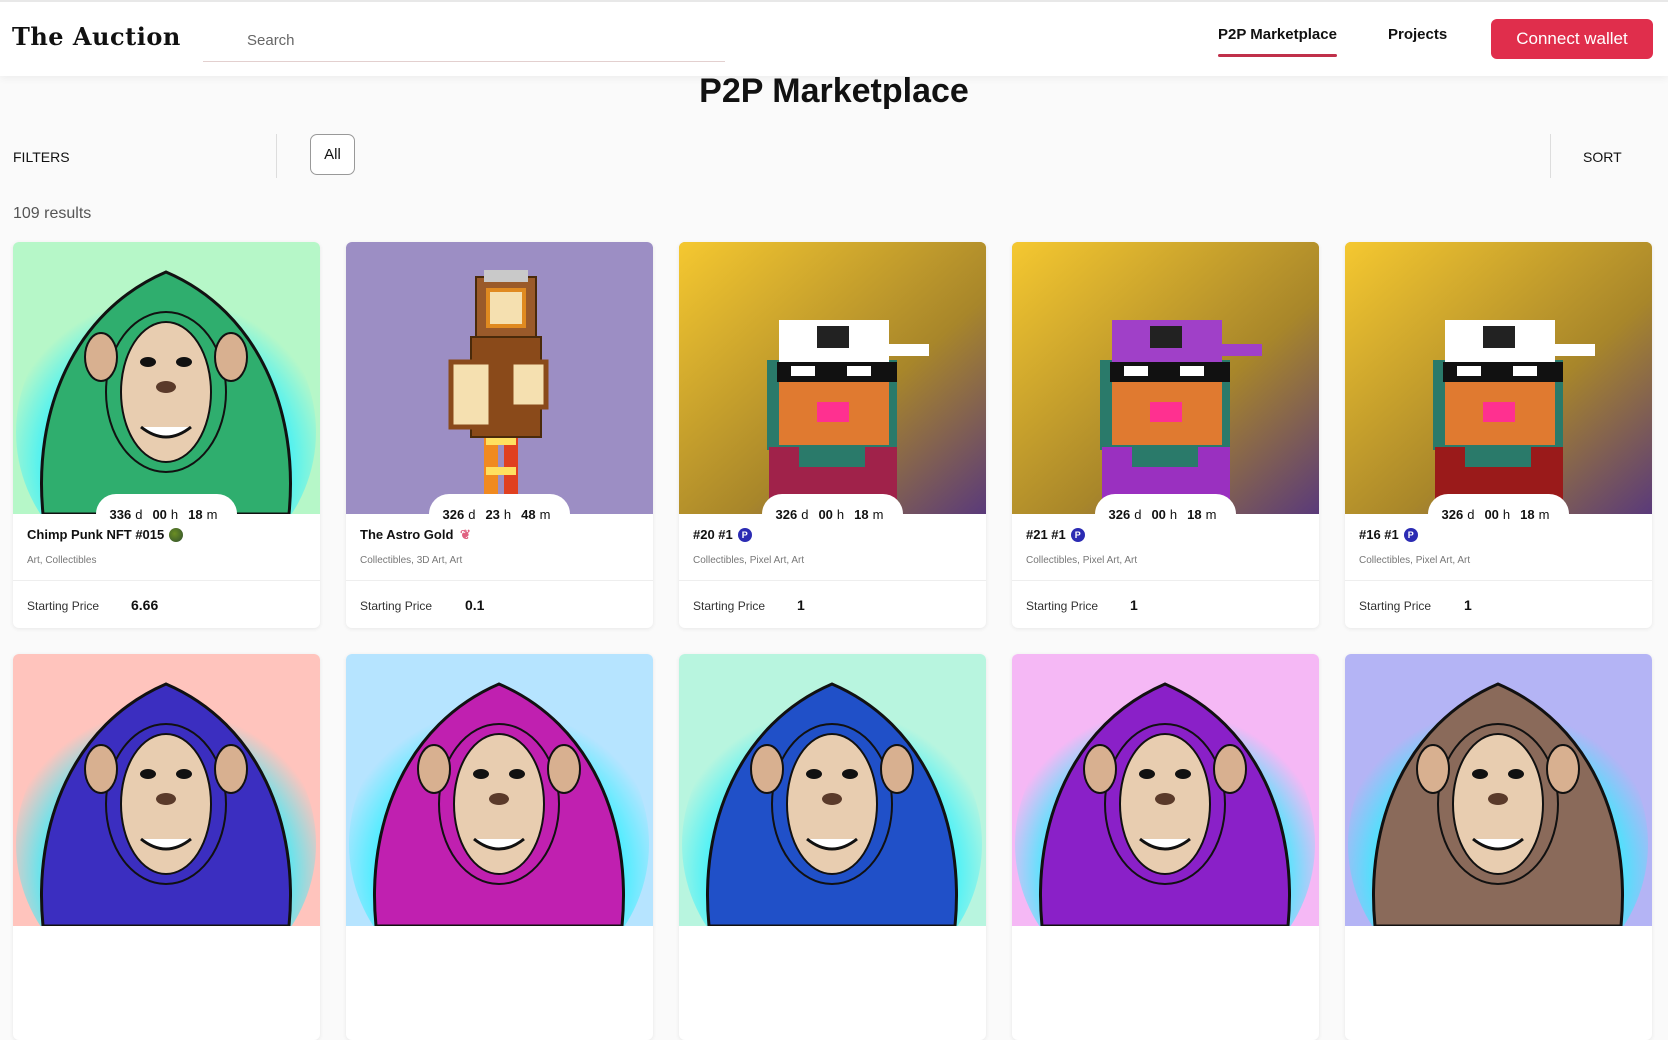 This screenshot has height=1040, width=1668. Describe the element at coordinates (1388, 534) in the screenshot. I see `nft-title: #16 #1 P` at that location.